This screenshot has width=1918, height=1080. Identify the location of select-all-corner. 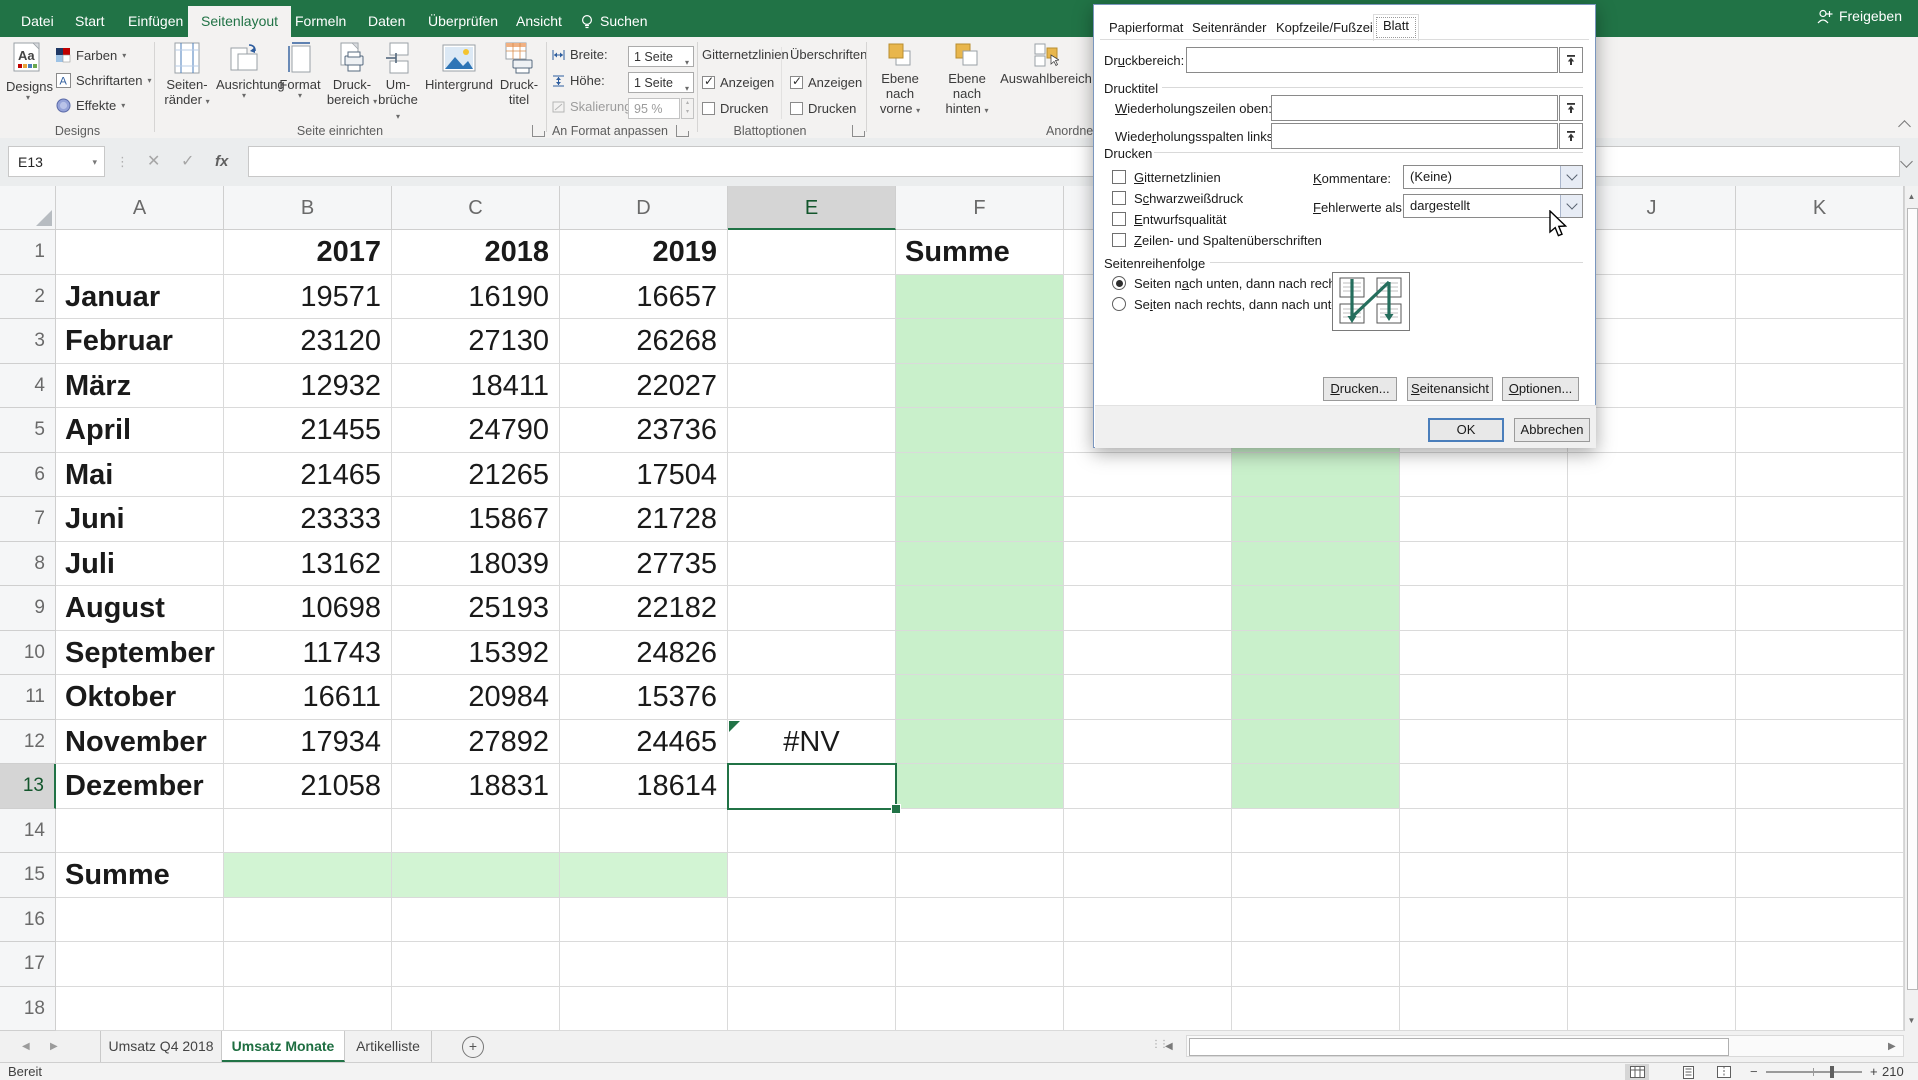
(28, 208).